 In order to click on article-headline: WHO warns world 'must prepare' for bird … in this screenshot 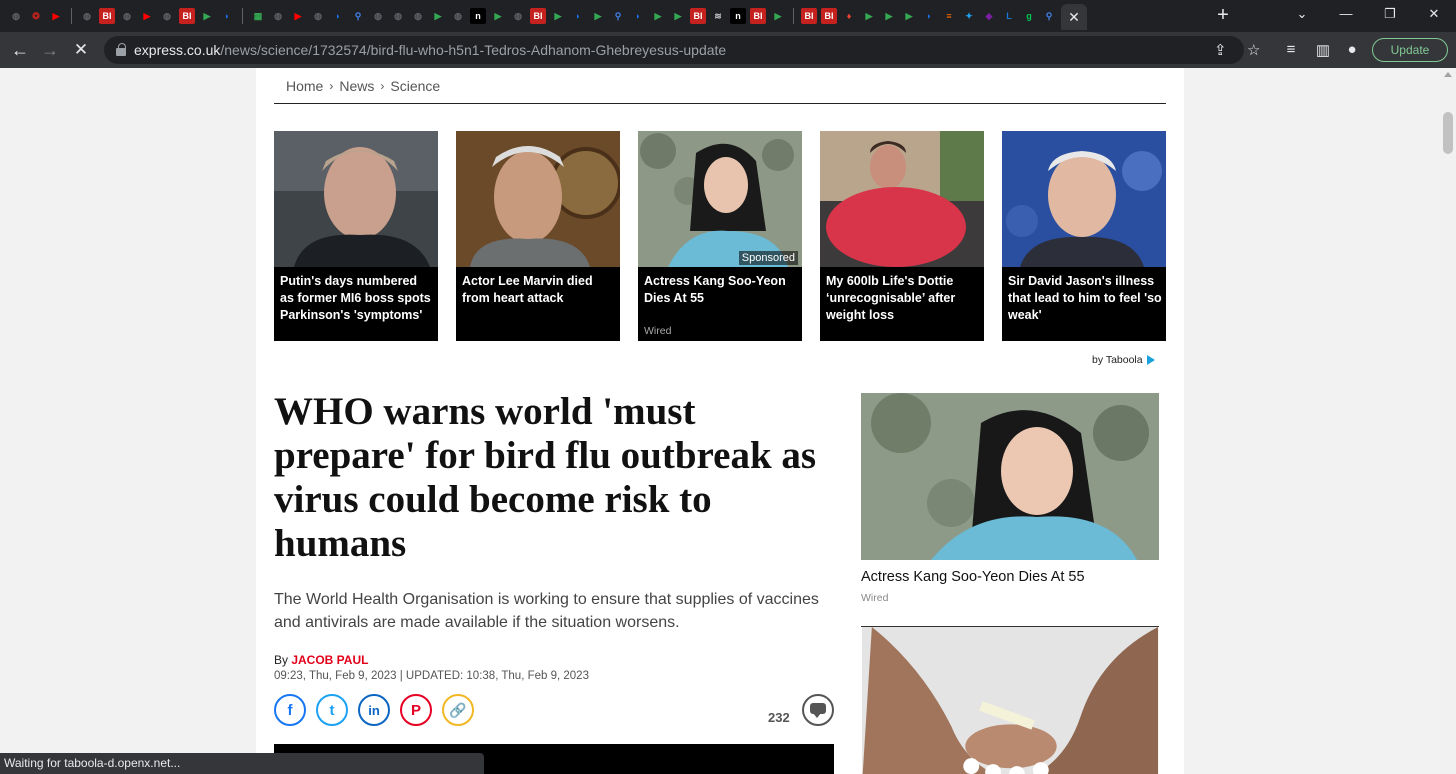, I will do `click(545, 477)`.